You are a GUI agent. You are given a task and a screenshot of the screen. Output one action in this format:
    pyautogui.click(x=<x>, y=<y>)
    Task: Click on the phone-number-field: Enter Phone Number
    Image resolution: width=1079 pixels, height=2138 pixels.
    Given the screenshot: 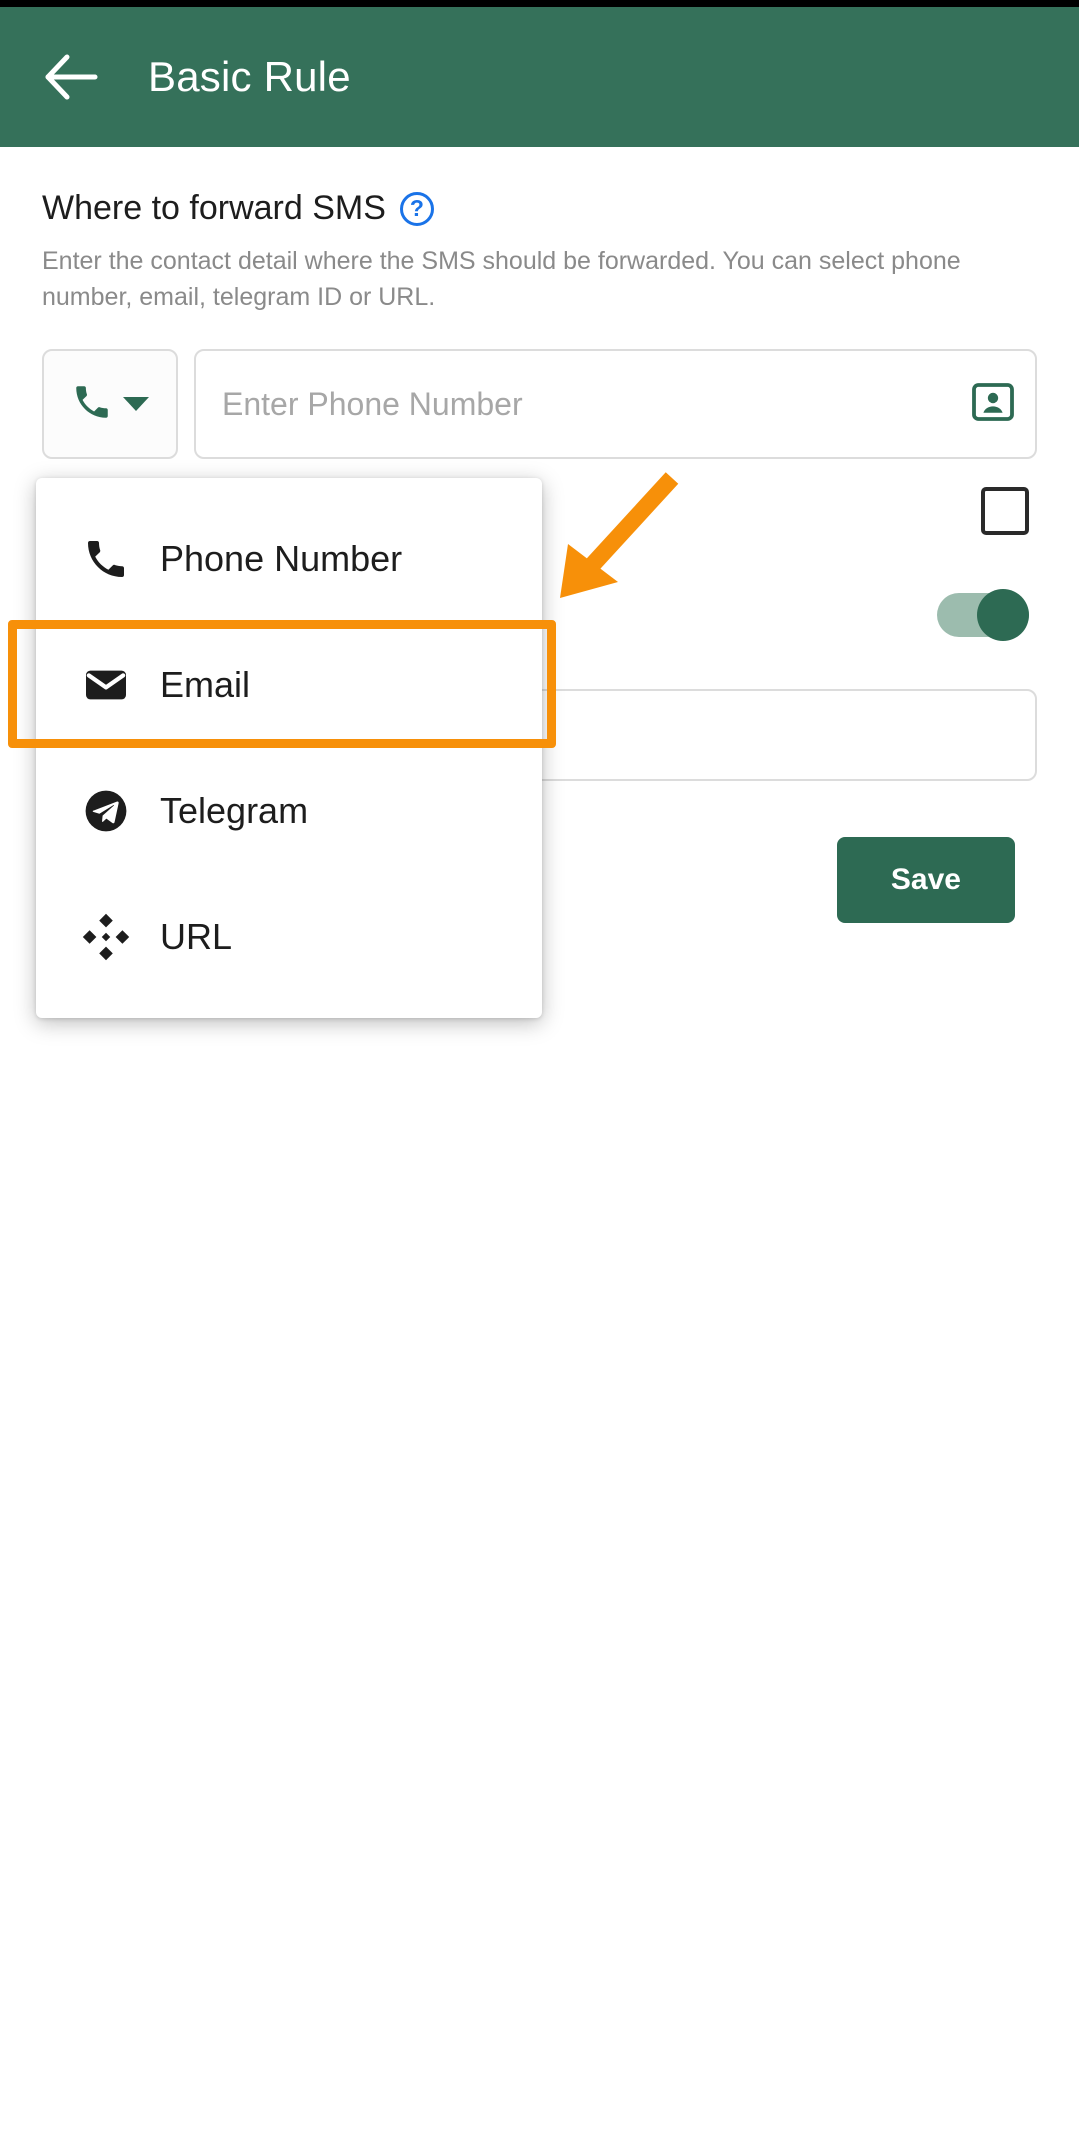 What is the action you would take?
    pyautogui.click(x=615, y=404)
    